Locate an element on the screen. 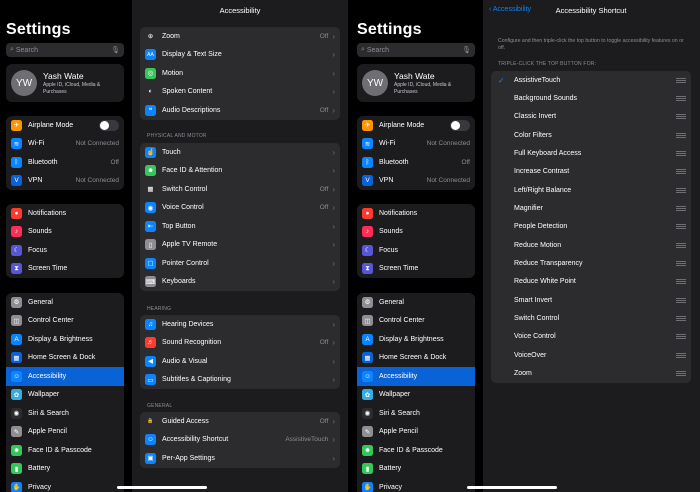  search-input-2: ⌕ Search 🎙 is located at coordinates (416, 50).